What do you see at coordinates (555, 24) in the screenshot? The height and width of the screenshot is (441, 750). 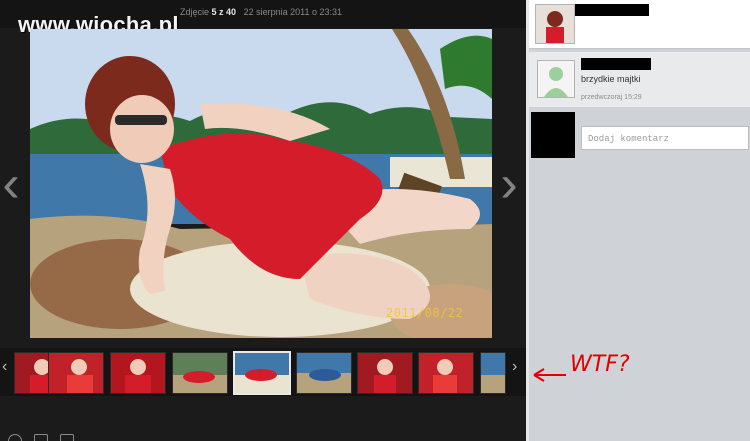 I see `author-avatar` at bounding box center [555, 24].